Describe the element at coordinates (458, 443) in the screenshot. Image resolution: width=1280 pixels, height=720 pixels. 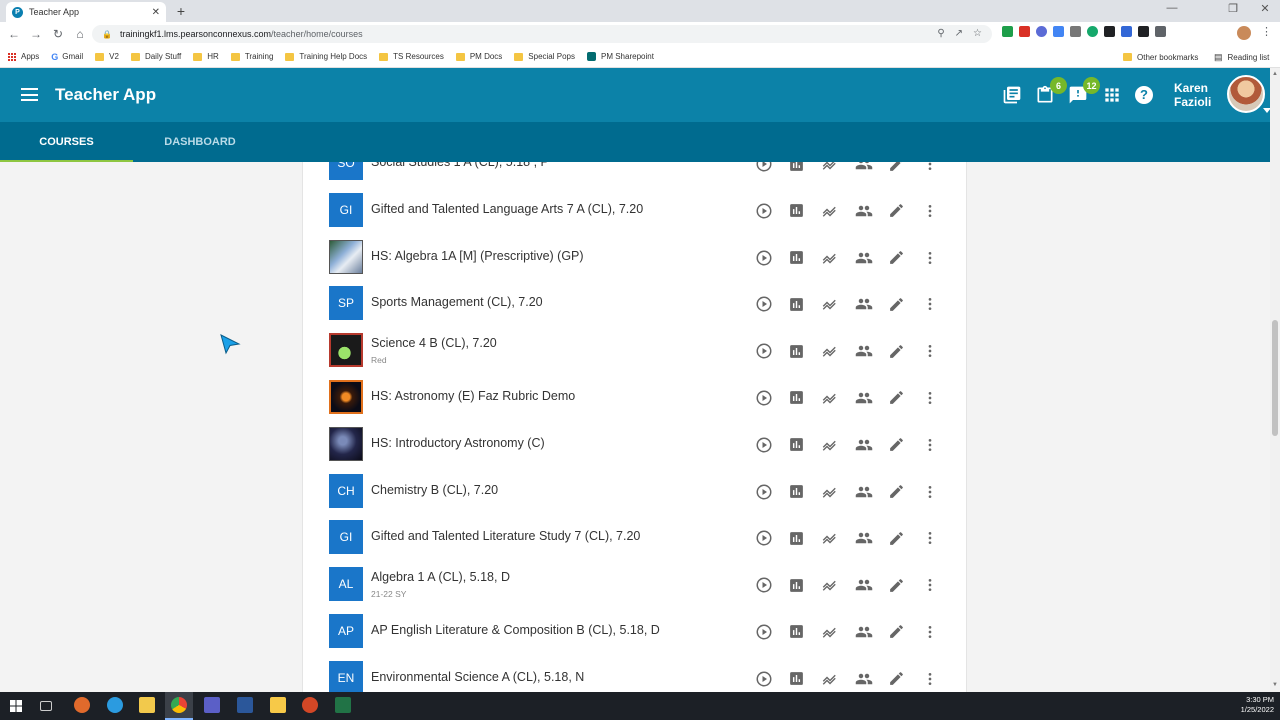
I see `course-name: HS: Introductory Astronomy (C)` at that location.